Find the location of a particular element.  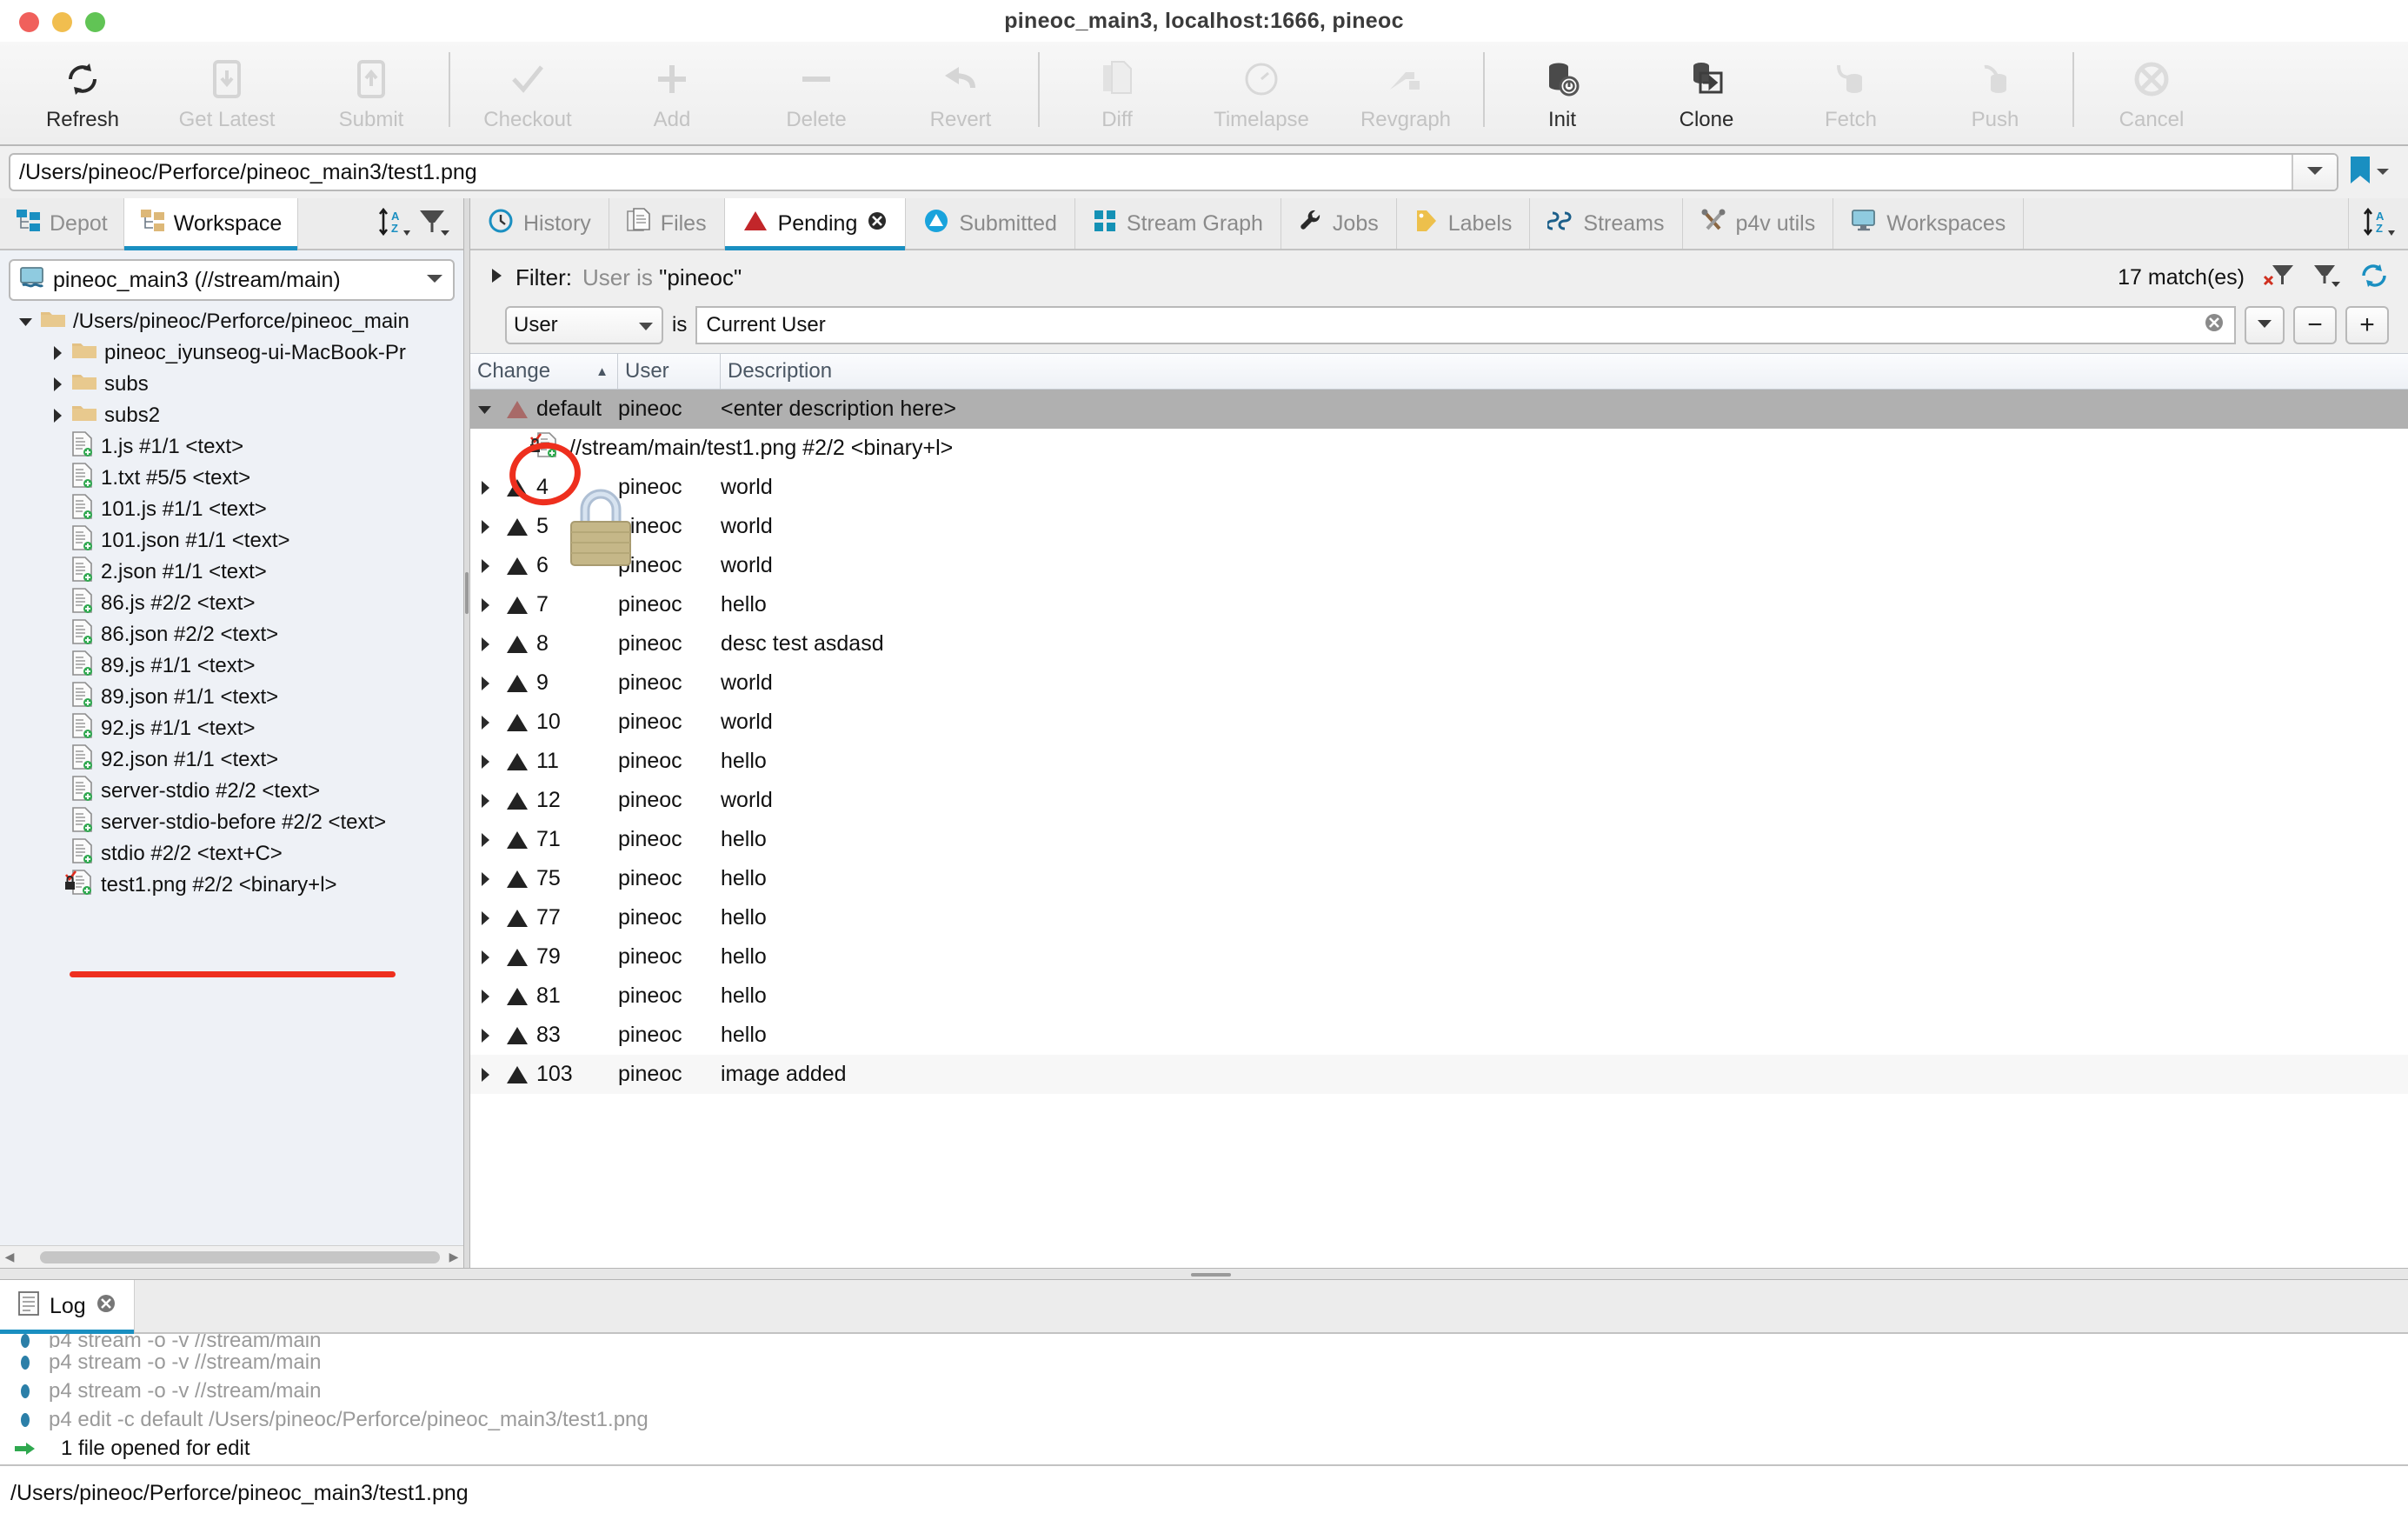

tab-jobs: Jobs is located at coordinates (1339, 223).